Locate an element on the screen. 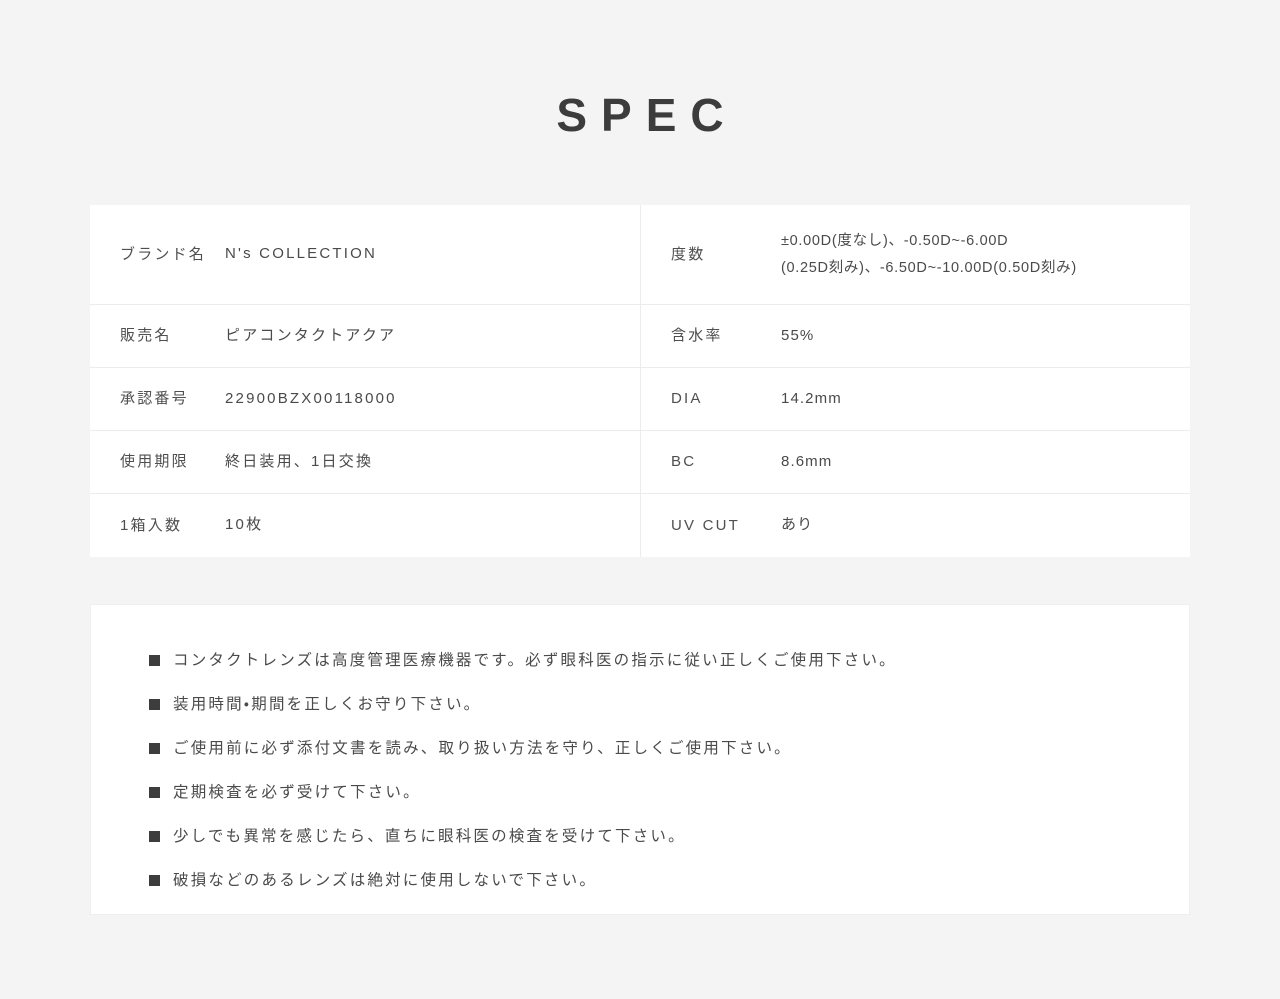 This screenshot has width=1280, height=999. list-item: 定期検査を必ず受けて下さい。 is located at coordinates (649, 793).